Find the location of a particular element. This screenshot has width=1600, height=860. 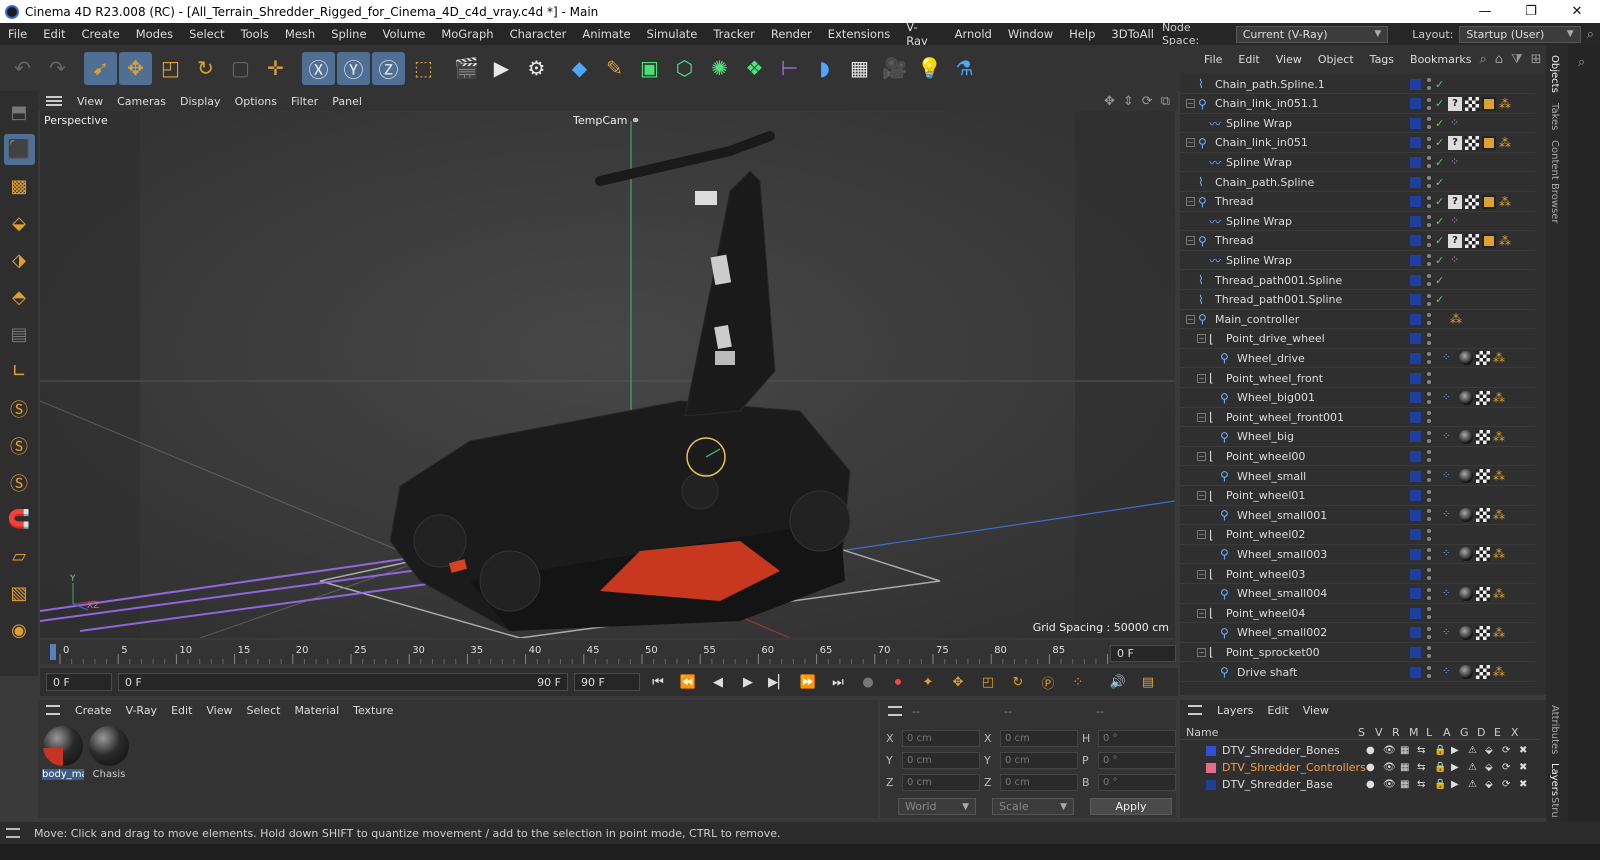

menu-create: Create is located at coordinates (101, 34).